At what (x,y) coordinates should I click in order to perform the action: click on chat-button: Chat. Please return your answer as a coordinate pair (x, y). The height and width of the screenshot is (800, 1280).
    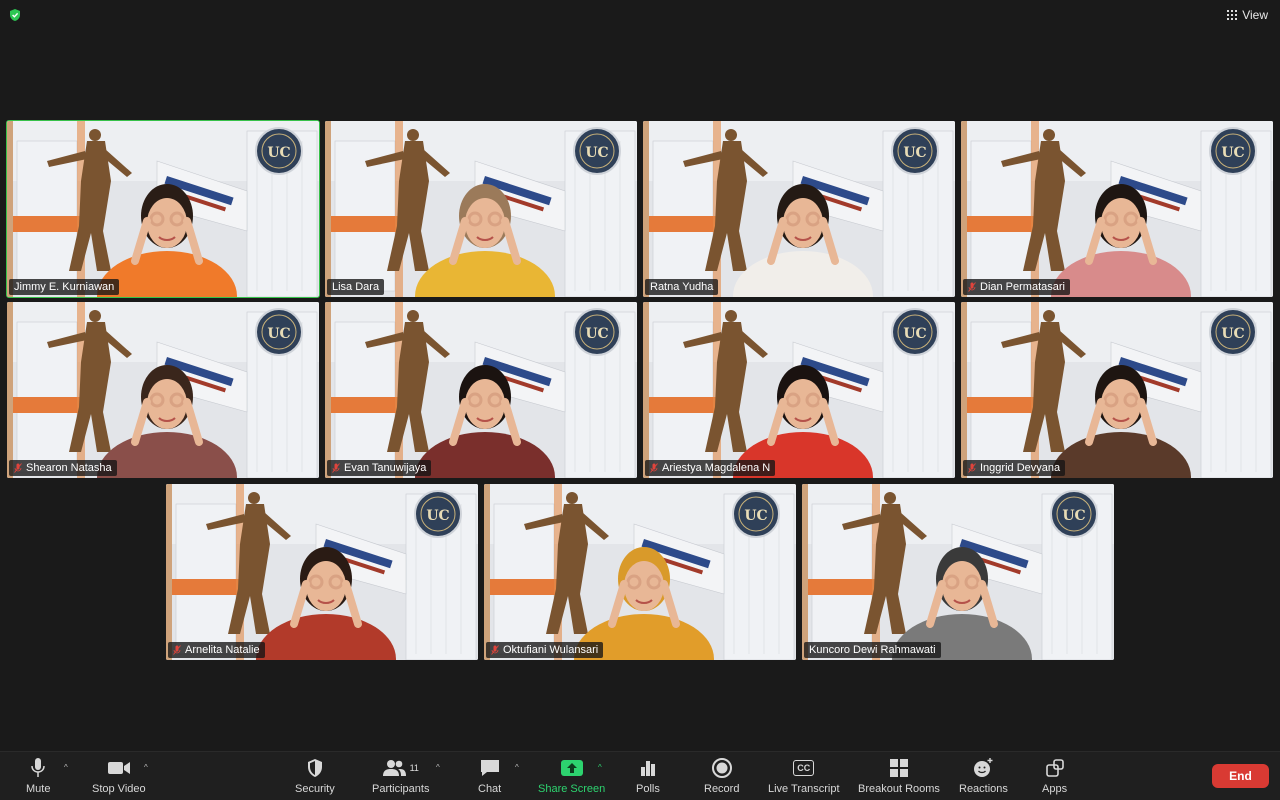
    Looking at the image, I should click on (489, 775).